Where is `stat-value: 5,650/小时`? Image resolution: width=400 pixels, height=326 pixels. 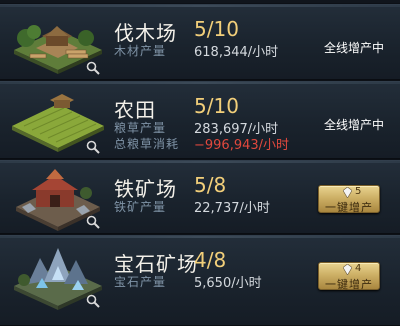 stat-value: 5,650/小时 is located at coordinates (228, 283).